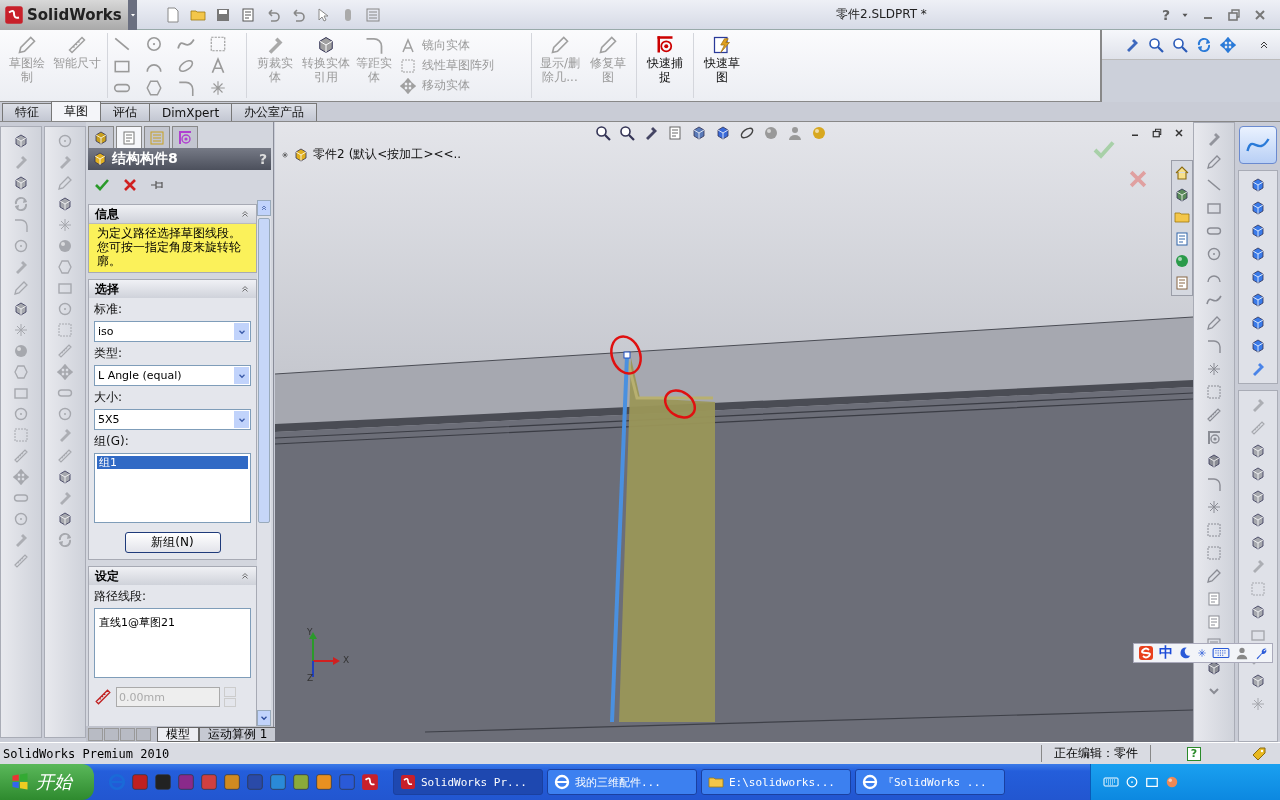 This screenshot has height=800, width=1280. I want to click on home-icon, so click(1182, 173).